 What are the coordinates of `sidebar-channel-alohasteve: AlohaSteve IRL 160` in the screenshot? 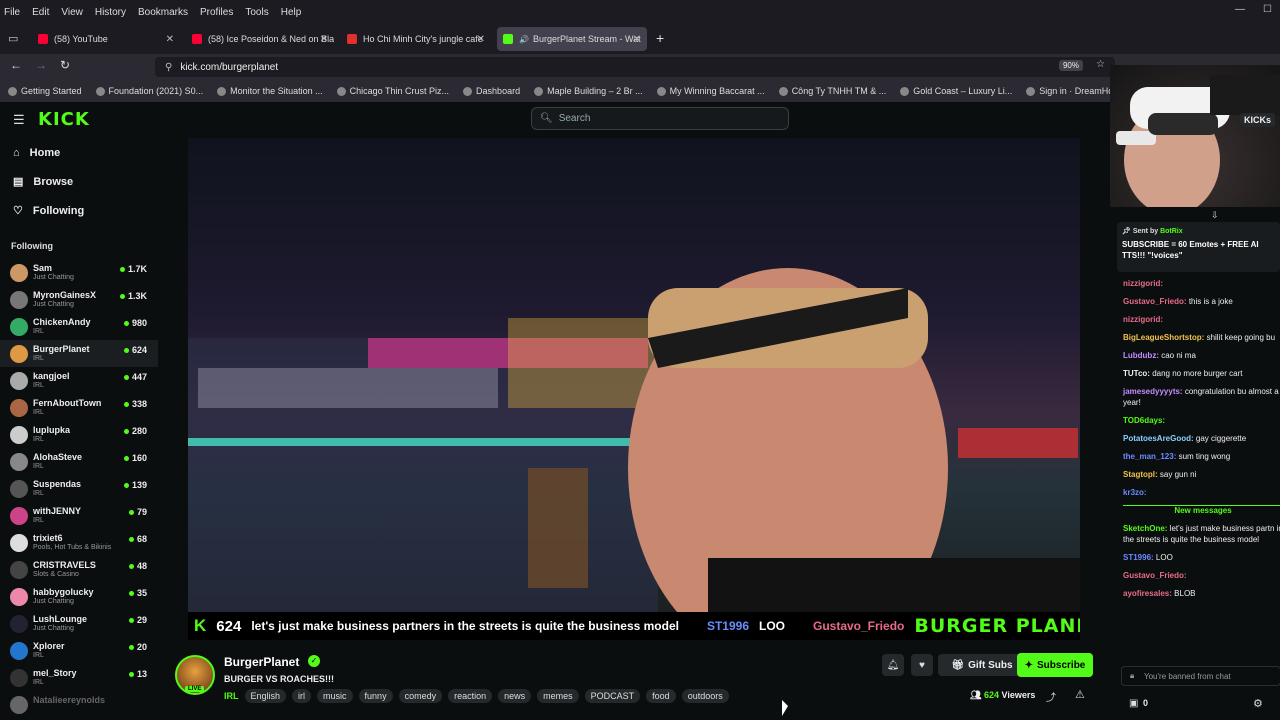 It's located at (79, 461).